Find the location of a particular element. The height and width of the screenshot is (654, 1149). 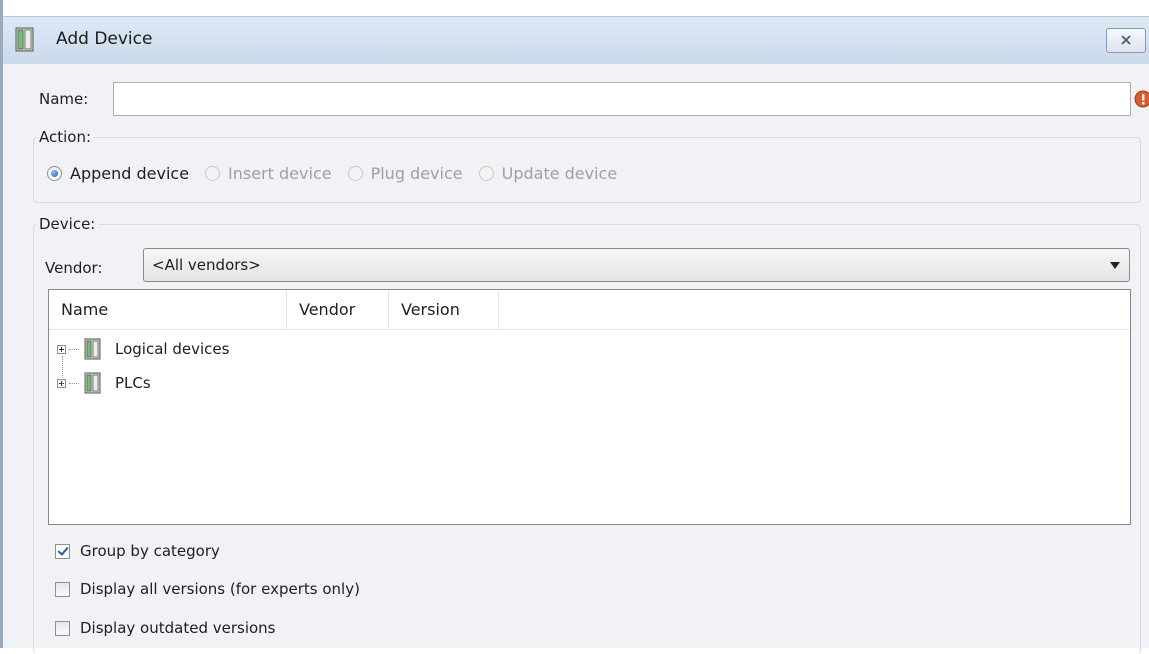

display-outdated-versions-row: Display outdated versions is located at coordinates (165, 628).